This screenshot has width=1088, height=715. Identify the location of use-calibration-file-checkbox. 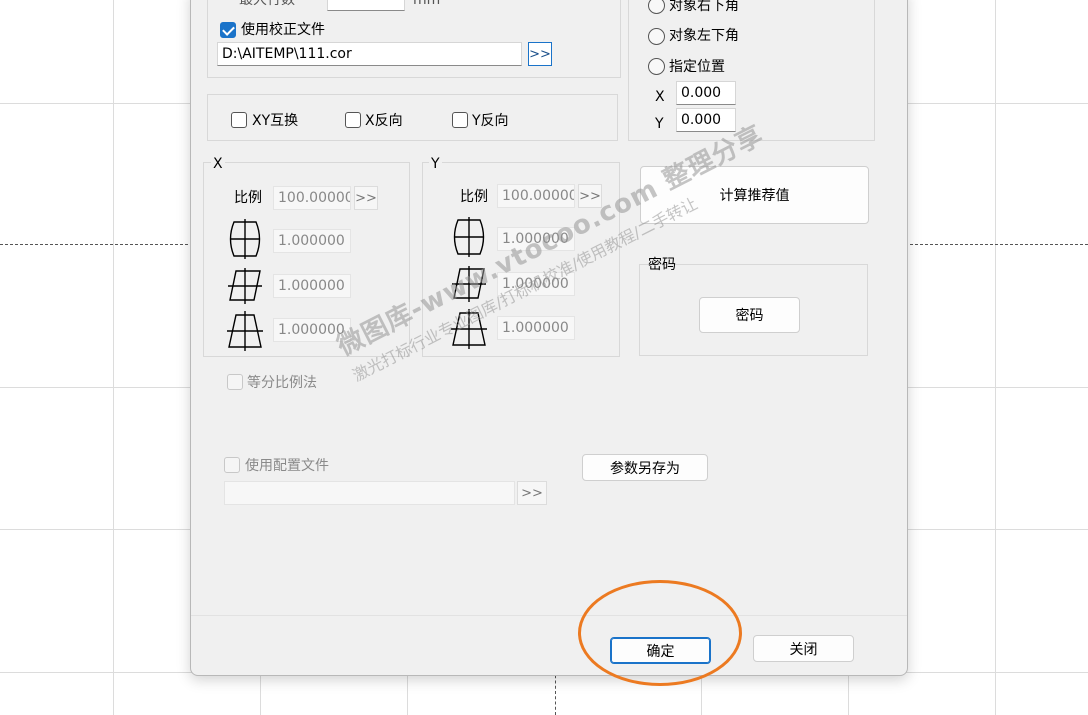
(228, 30).